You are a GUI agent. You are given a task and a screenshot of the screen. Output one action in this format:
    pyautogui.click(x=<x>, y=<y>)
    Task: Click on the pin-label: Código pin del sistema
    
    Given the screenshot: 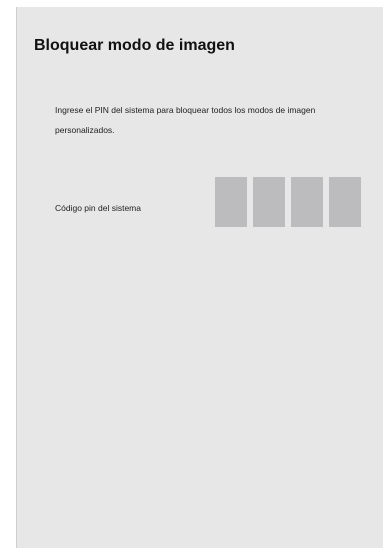 What is the action you would take?
    pyautogui.click(x=98, y=208)
    